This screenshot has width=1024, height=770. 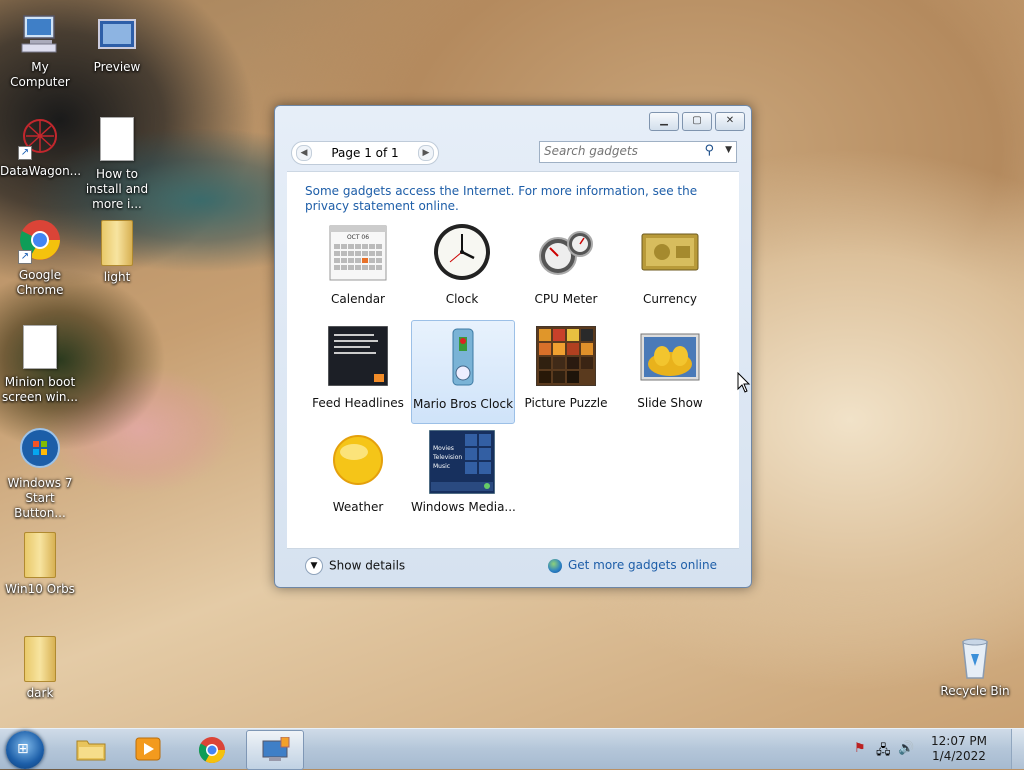 What do you see at coordinates (554, 565) in the screenshot?
I see `globe-icon` at bounding box center [554, 565].